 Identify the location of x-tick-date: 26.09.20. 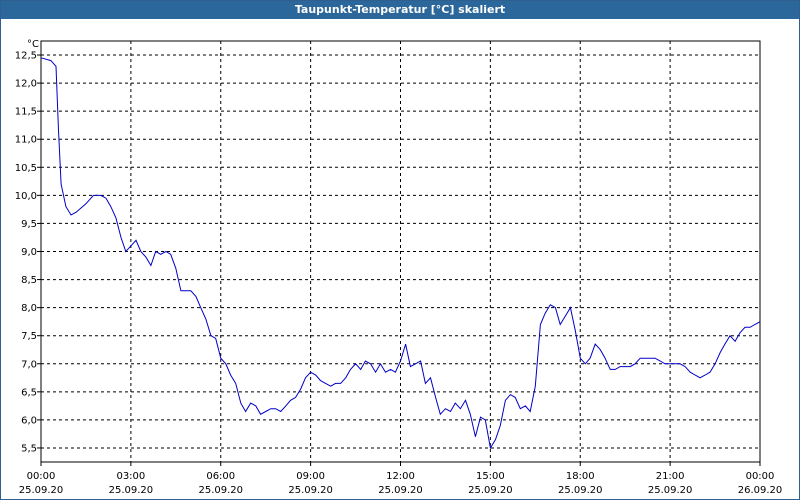
(760, 490).